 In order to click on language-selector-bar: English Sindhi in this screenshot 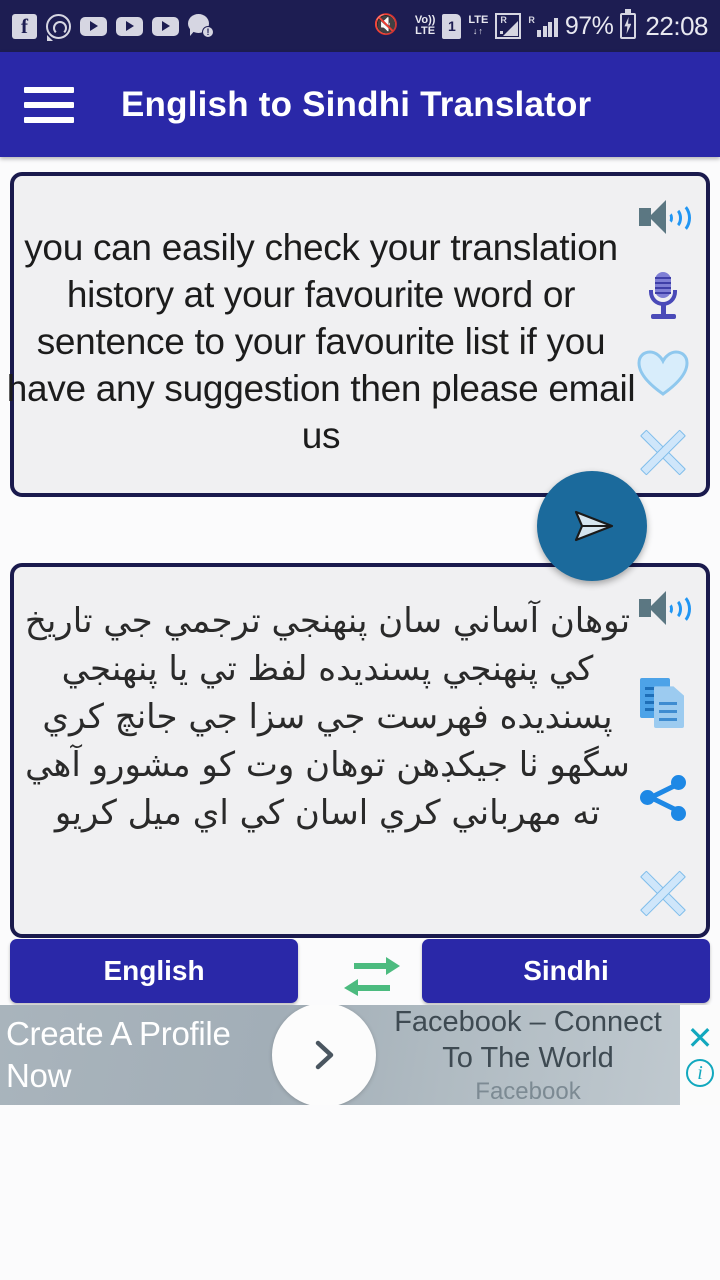, I will do `click(360, 971)`.